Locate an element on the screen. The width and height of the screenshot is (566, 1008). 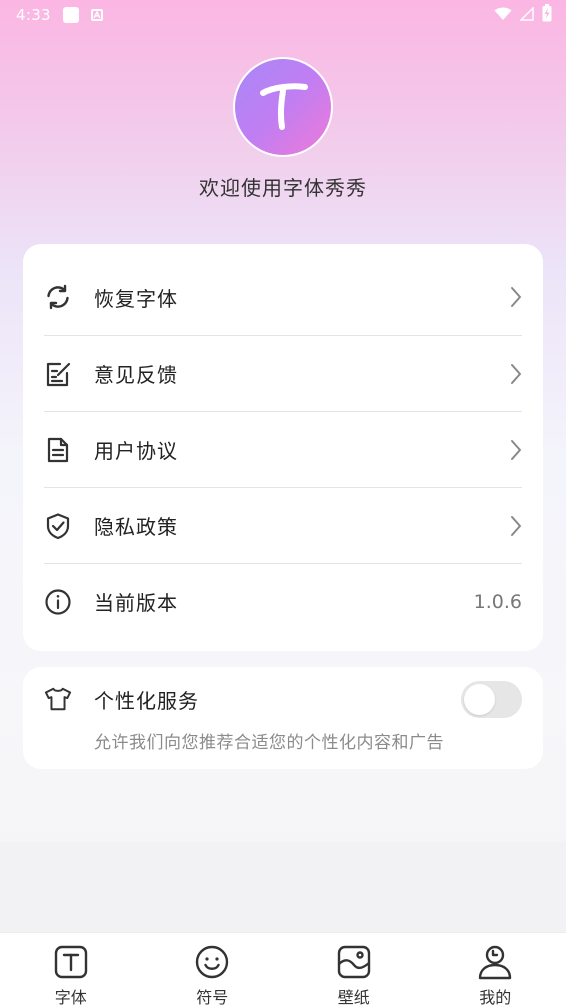
smiley-icon is located at coordinates (212, 962).